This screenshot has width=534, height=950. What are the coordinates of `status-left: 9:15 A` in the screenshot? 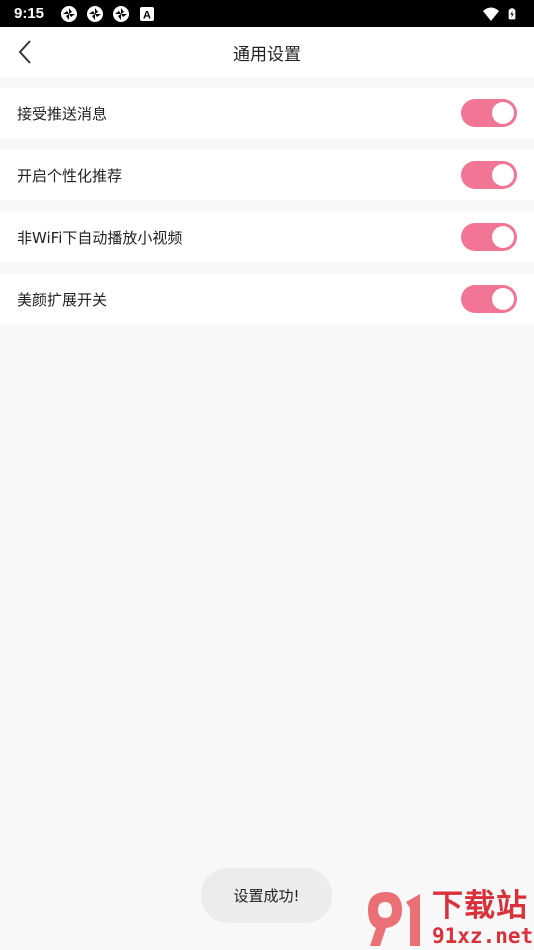 It's located at (85, 14).